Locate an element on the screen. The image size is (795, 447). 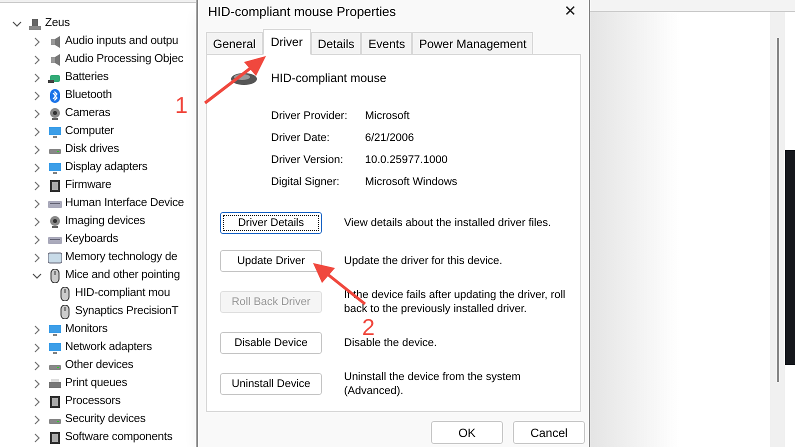
dialog-button: Cancel is located at coordinates (549, 432).